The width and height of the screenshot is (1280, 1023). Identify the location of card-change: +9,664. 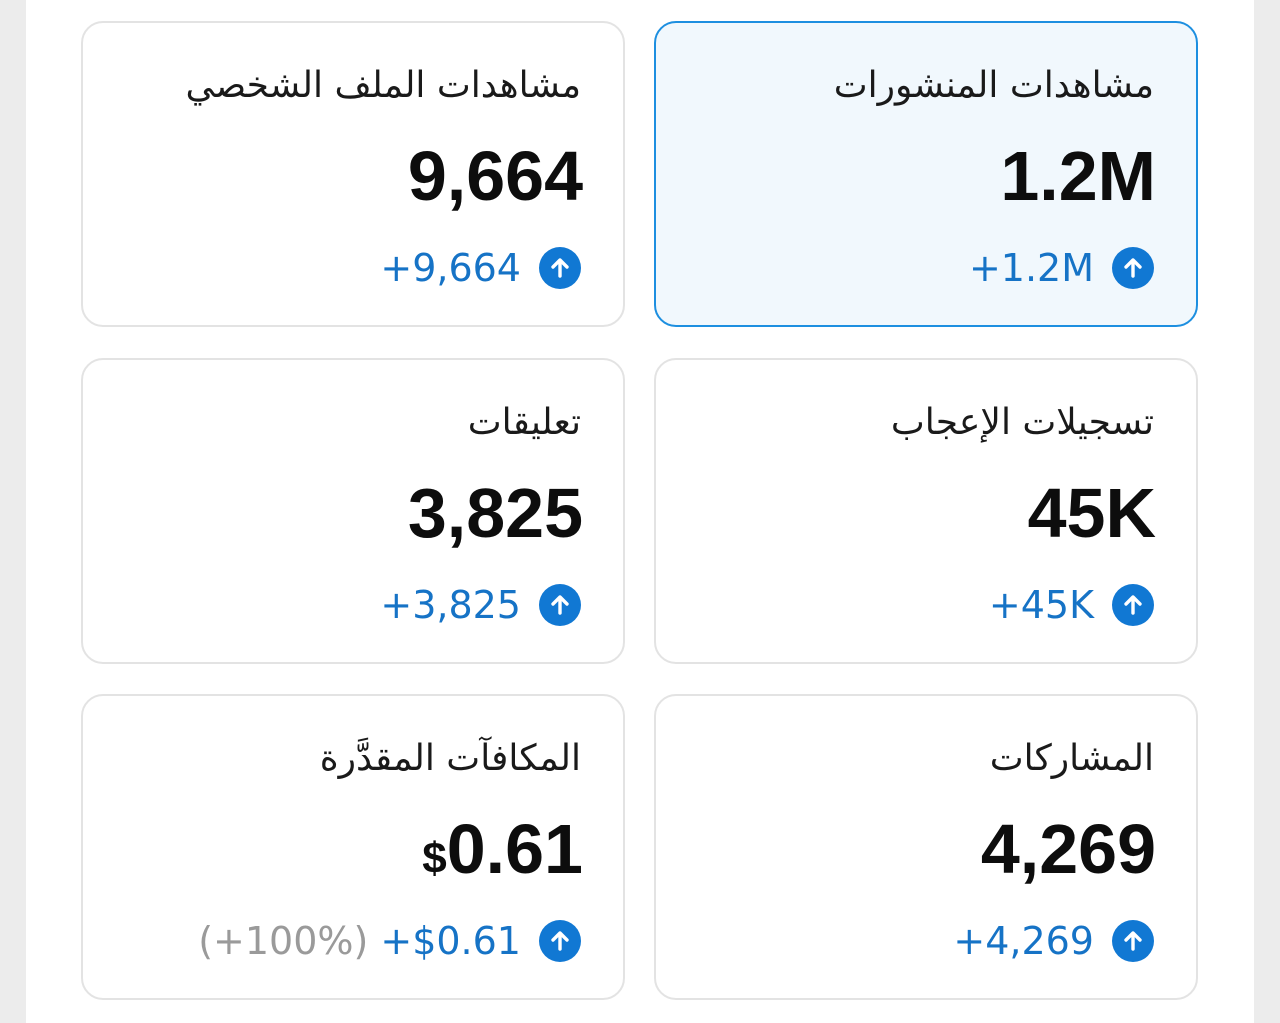
(480, 268).